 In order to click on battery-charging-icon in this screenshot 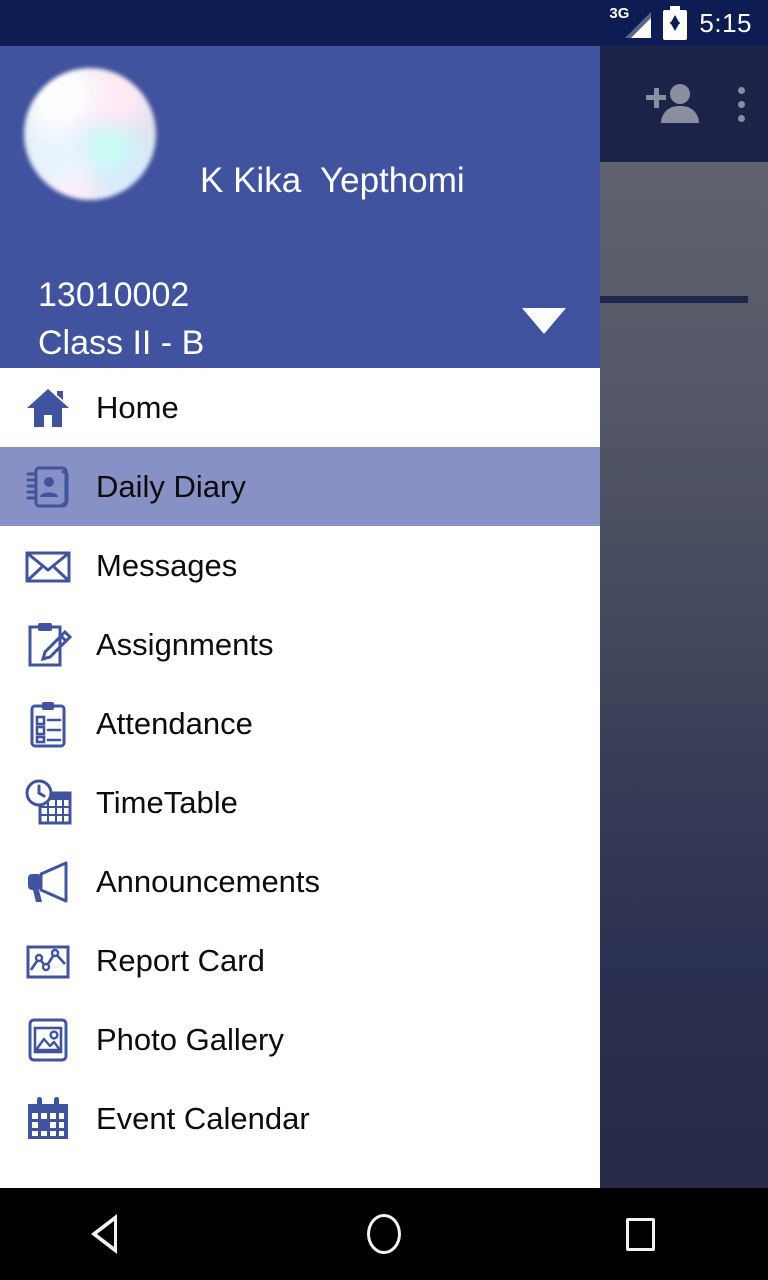, I will do `click(675, 23)`.